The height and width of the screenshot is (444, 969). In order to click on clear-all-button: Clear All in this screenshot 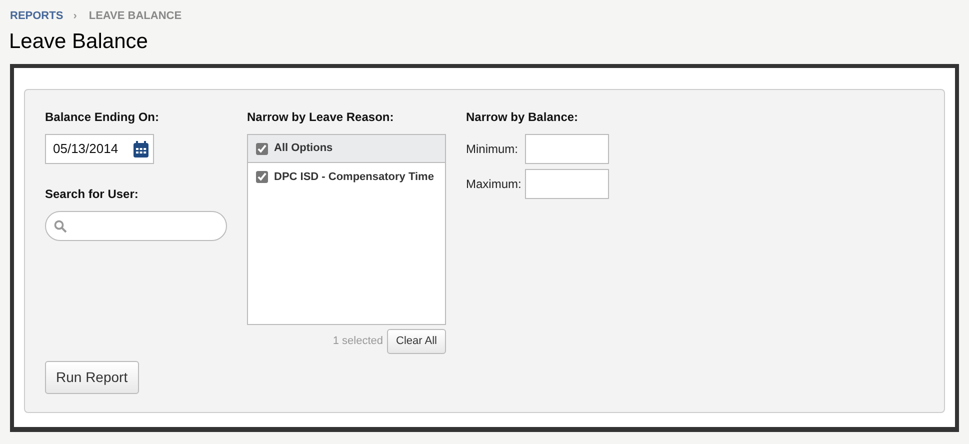, I will do `click(416, 341)`.